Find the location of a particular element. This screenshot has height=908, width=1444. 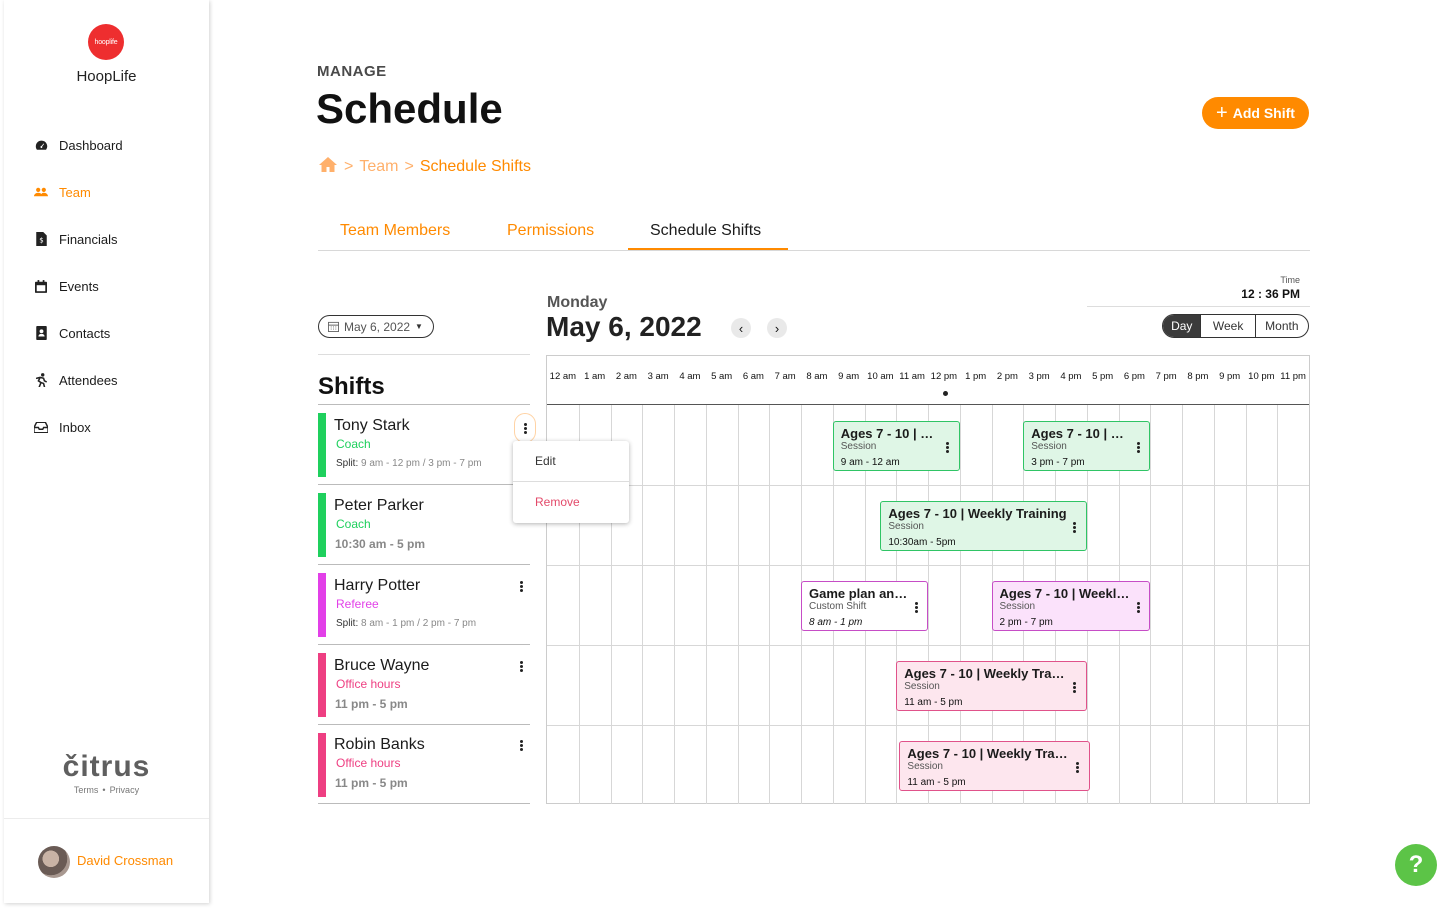

sidebar-item-inbox: Inbox is located at coordinates (62, 427).